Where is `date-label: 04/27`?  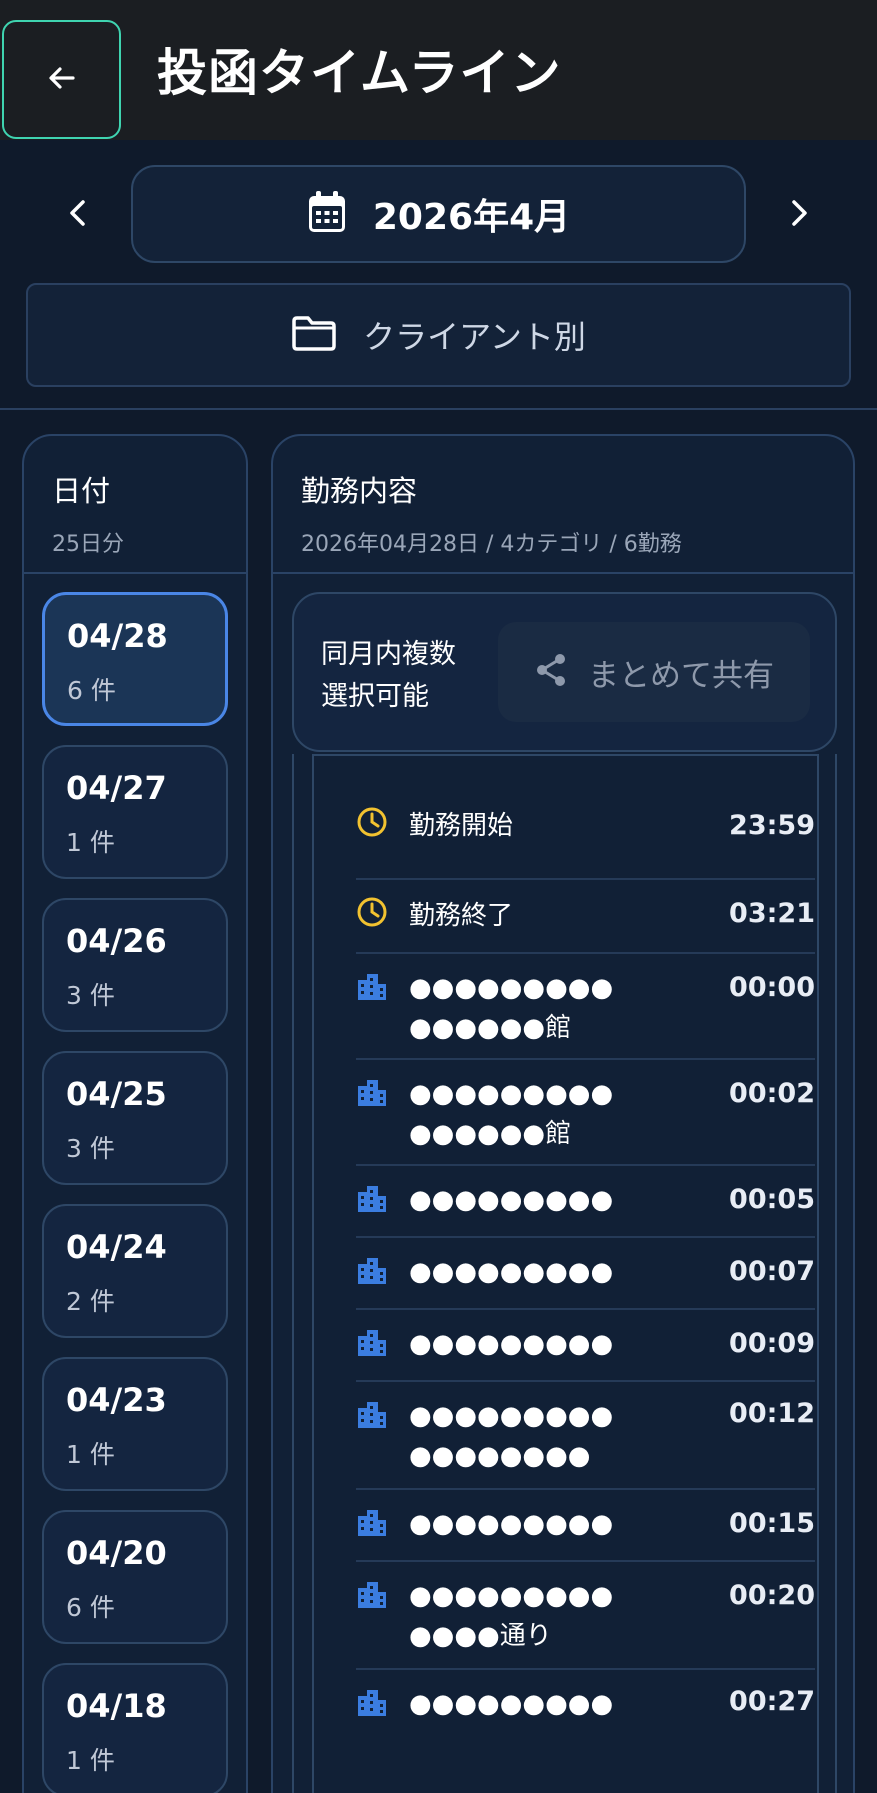
date-label: 04/27 is located at coordinates (116, 788).